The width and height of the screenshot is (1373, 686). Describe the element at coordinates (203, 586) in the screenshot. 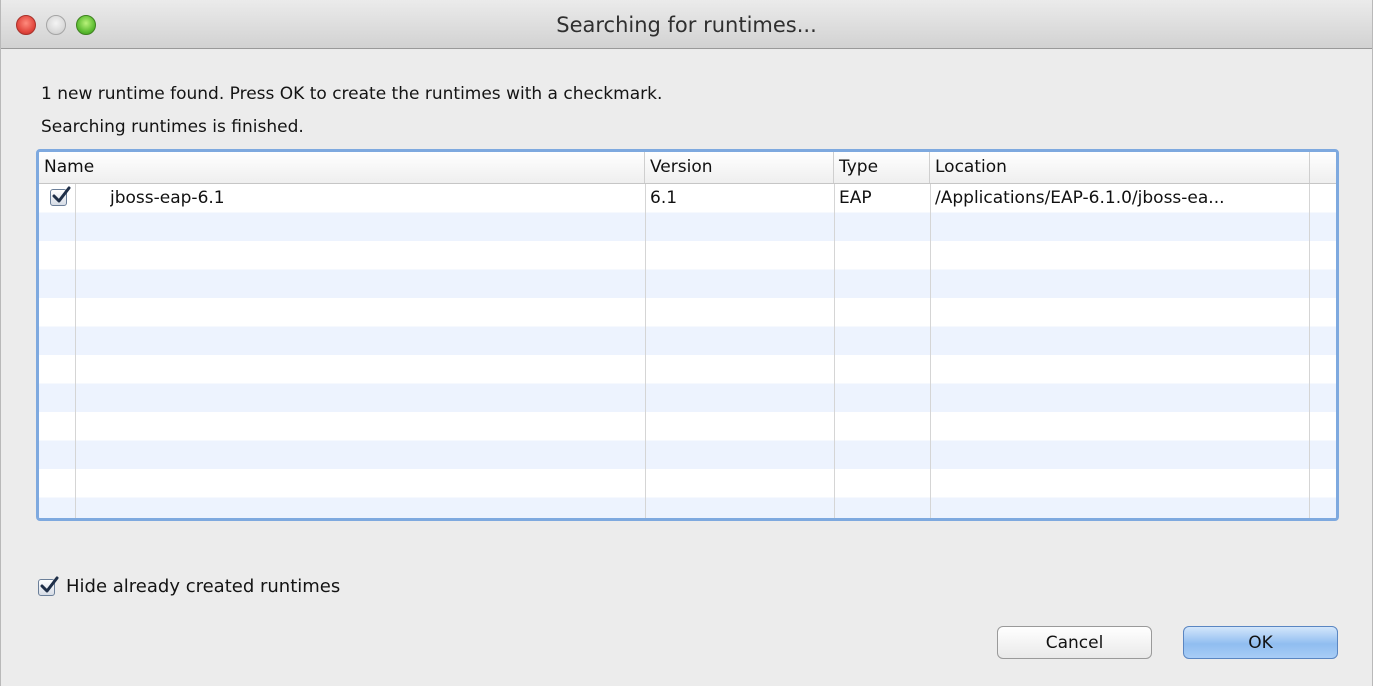

I see `hide-created-label: Hide already created runtimes` at that location.